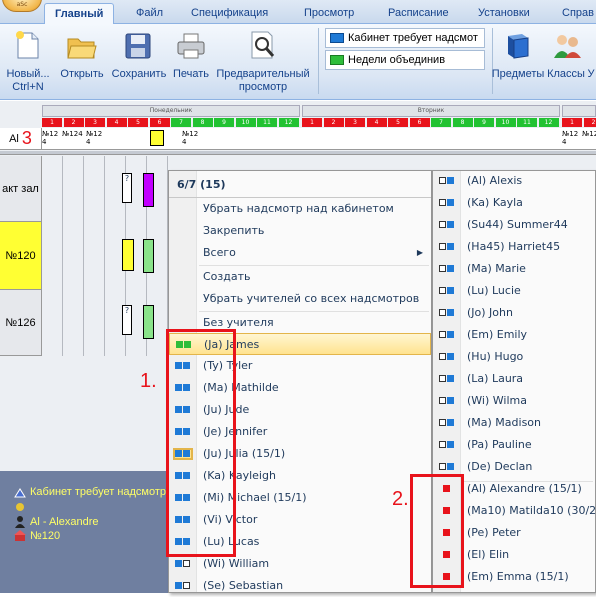  Describe the element at coordinates (334, 122) in the screenshot. I see `period-number: 2` at that location.